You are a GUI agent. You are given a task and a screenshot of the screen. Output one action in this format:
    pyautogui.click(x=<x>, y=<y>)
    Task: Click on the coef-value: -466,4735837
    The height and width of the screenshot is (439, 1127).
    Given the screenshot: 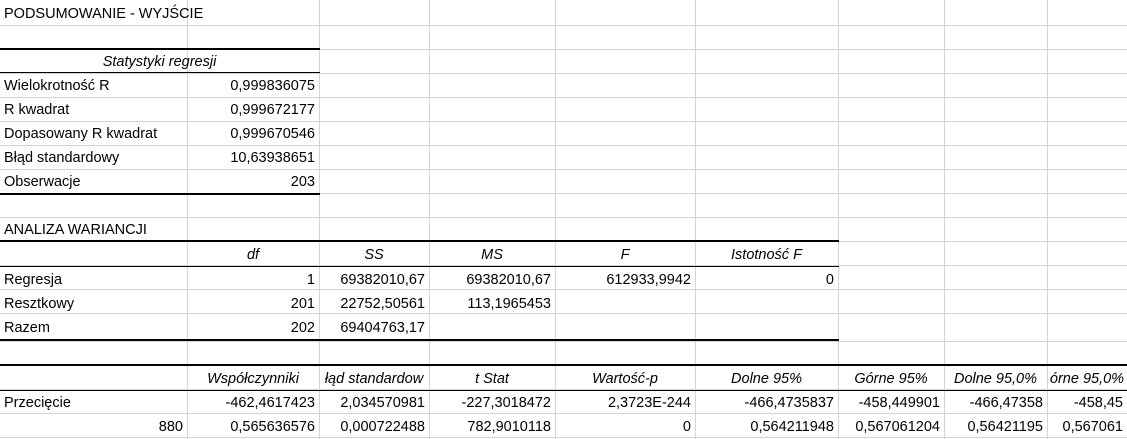 What is the action you would take?
    pyautogui.click(x=766, y=403)
    